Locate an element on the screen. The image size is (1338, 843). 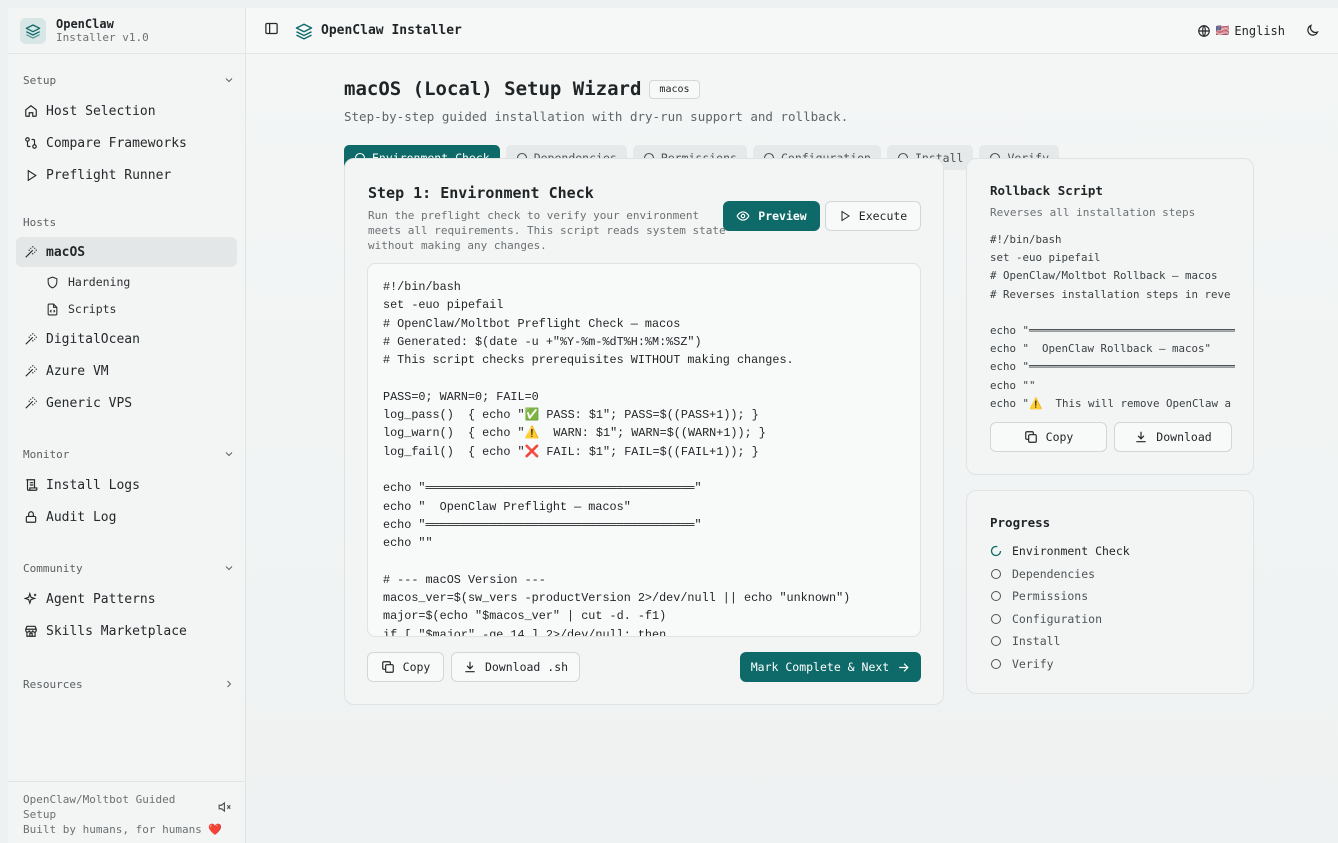
progress-item-label: Configuration is located at coordinates (1057, 618).